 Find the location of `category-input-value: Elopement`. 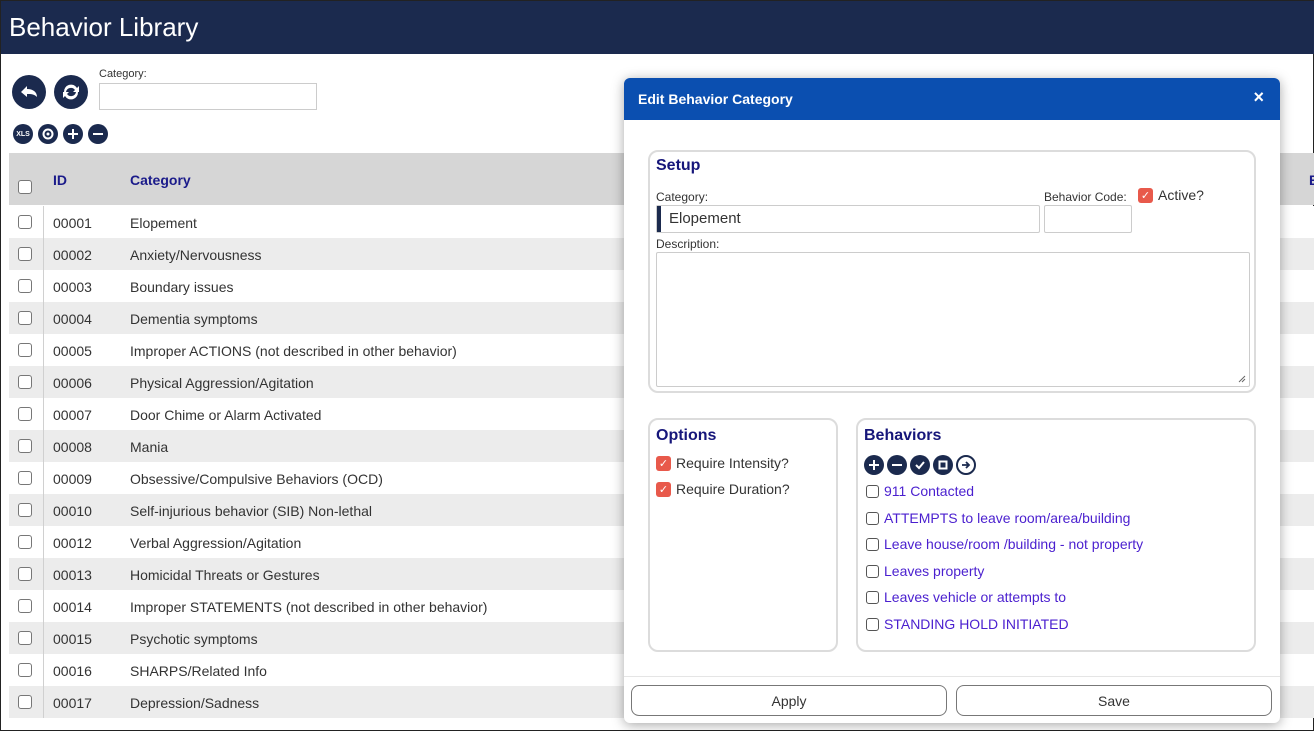

category-input-value: Elopement is located at coordinates (705, 218).